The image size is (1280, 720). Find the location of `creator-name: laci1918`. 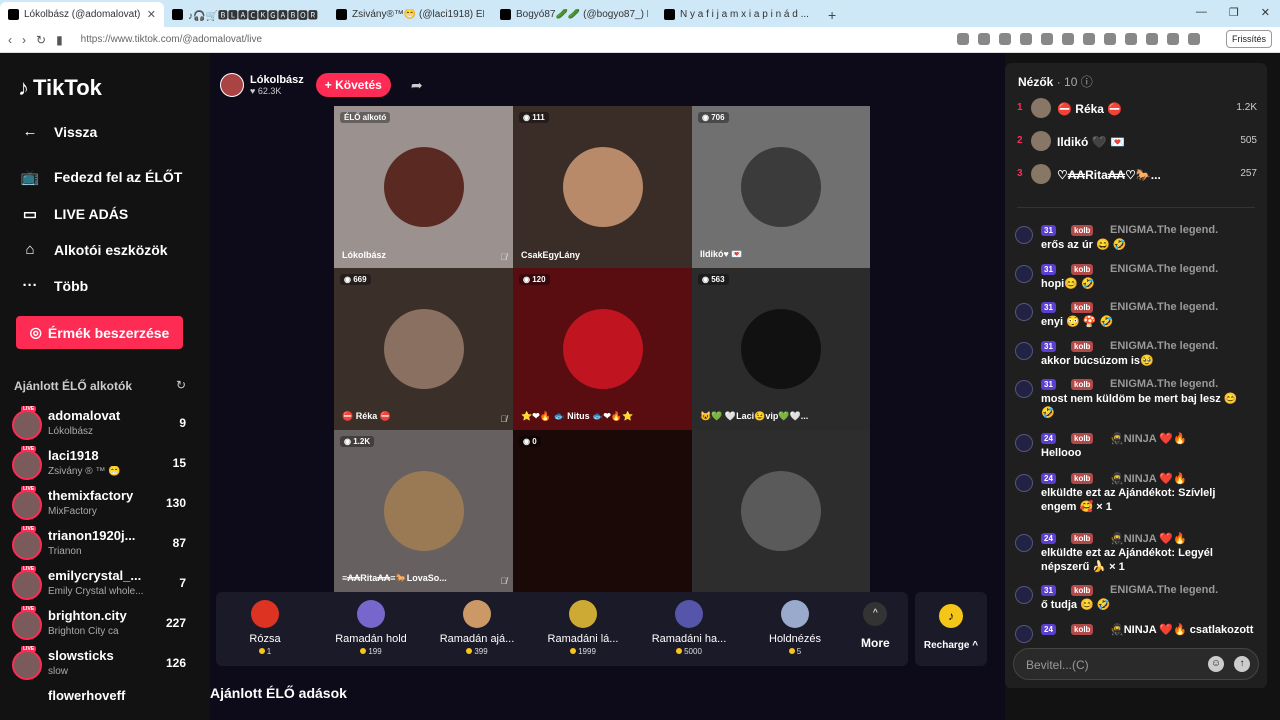

creator-name: laci1918 is located at coordinates (73, 455).